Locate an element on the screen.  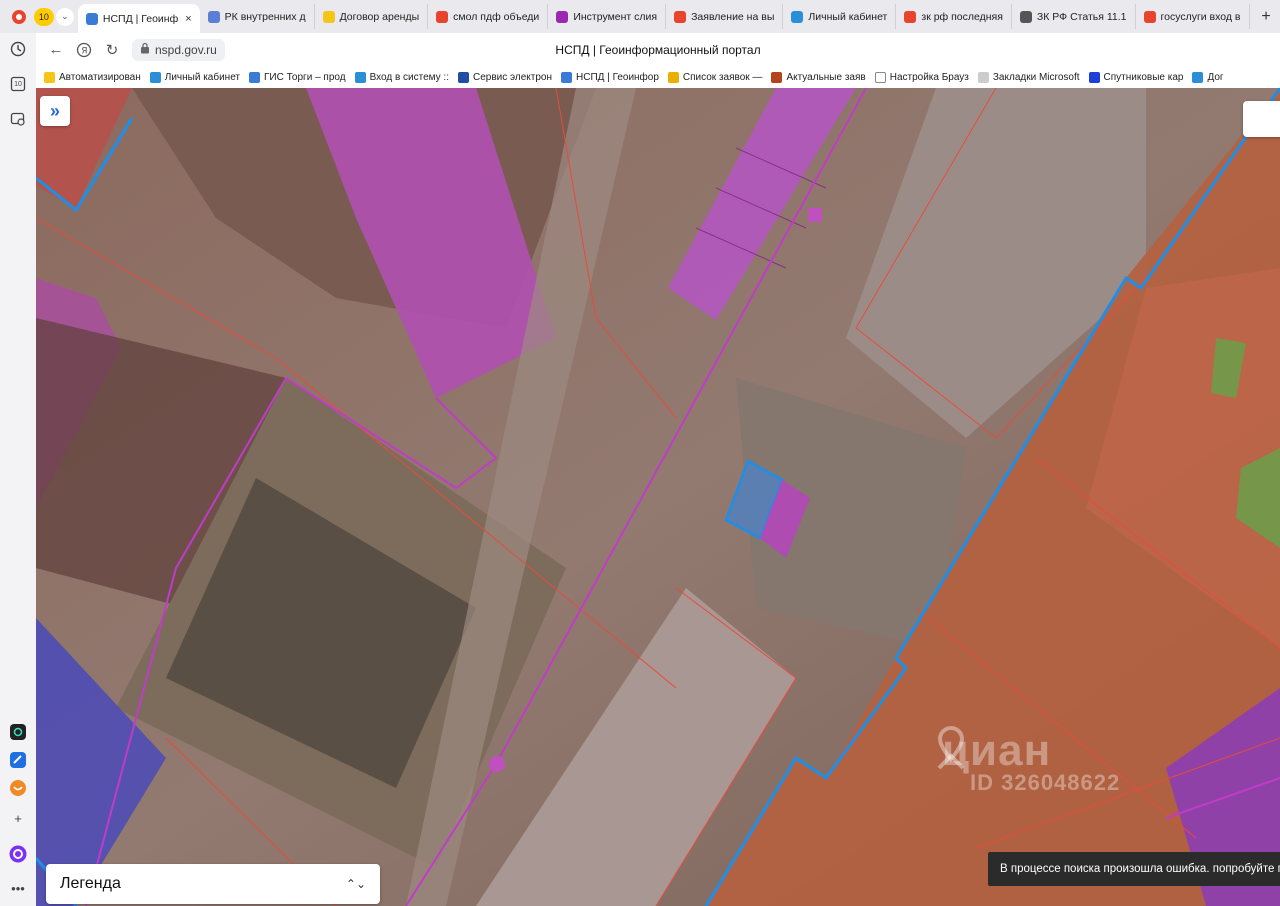
history-icon is located at coordinates (18, 49).